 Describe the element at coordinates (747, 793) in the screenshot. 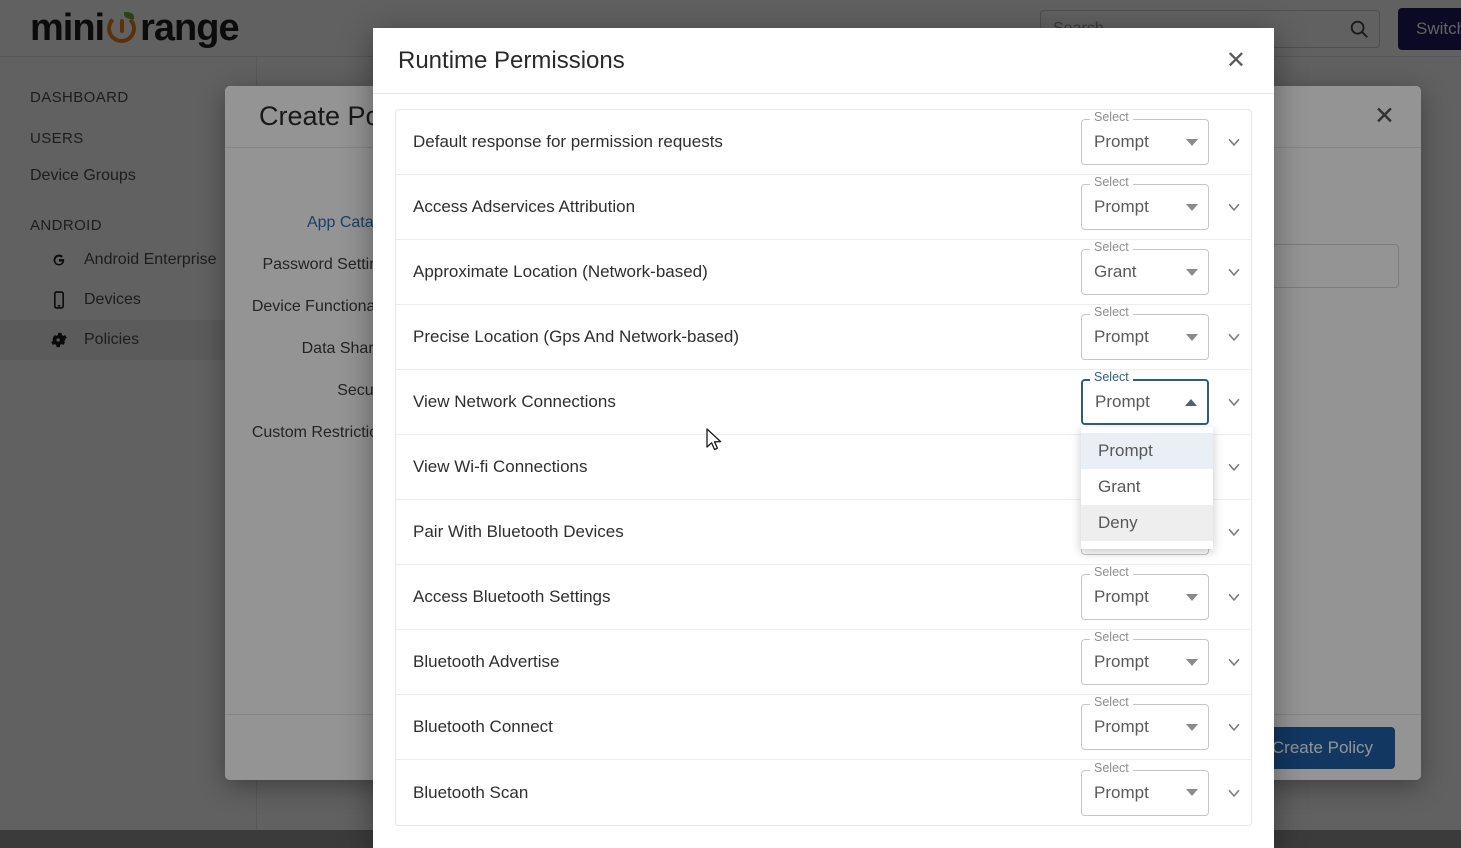

I see `permission-label: Bluetooth Scan` at that location.